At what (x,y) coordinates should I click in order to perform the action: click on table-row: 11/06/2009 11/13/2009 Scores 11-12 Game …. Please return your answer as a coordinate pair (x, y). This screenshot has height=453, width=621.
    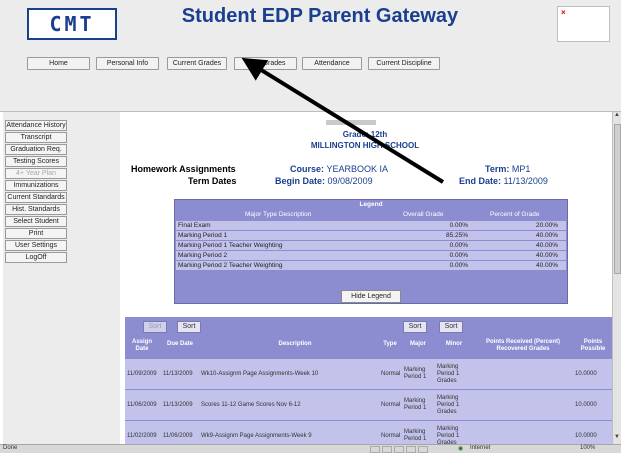
    Looking at the image, I should click on (368, 405).